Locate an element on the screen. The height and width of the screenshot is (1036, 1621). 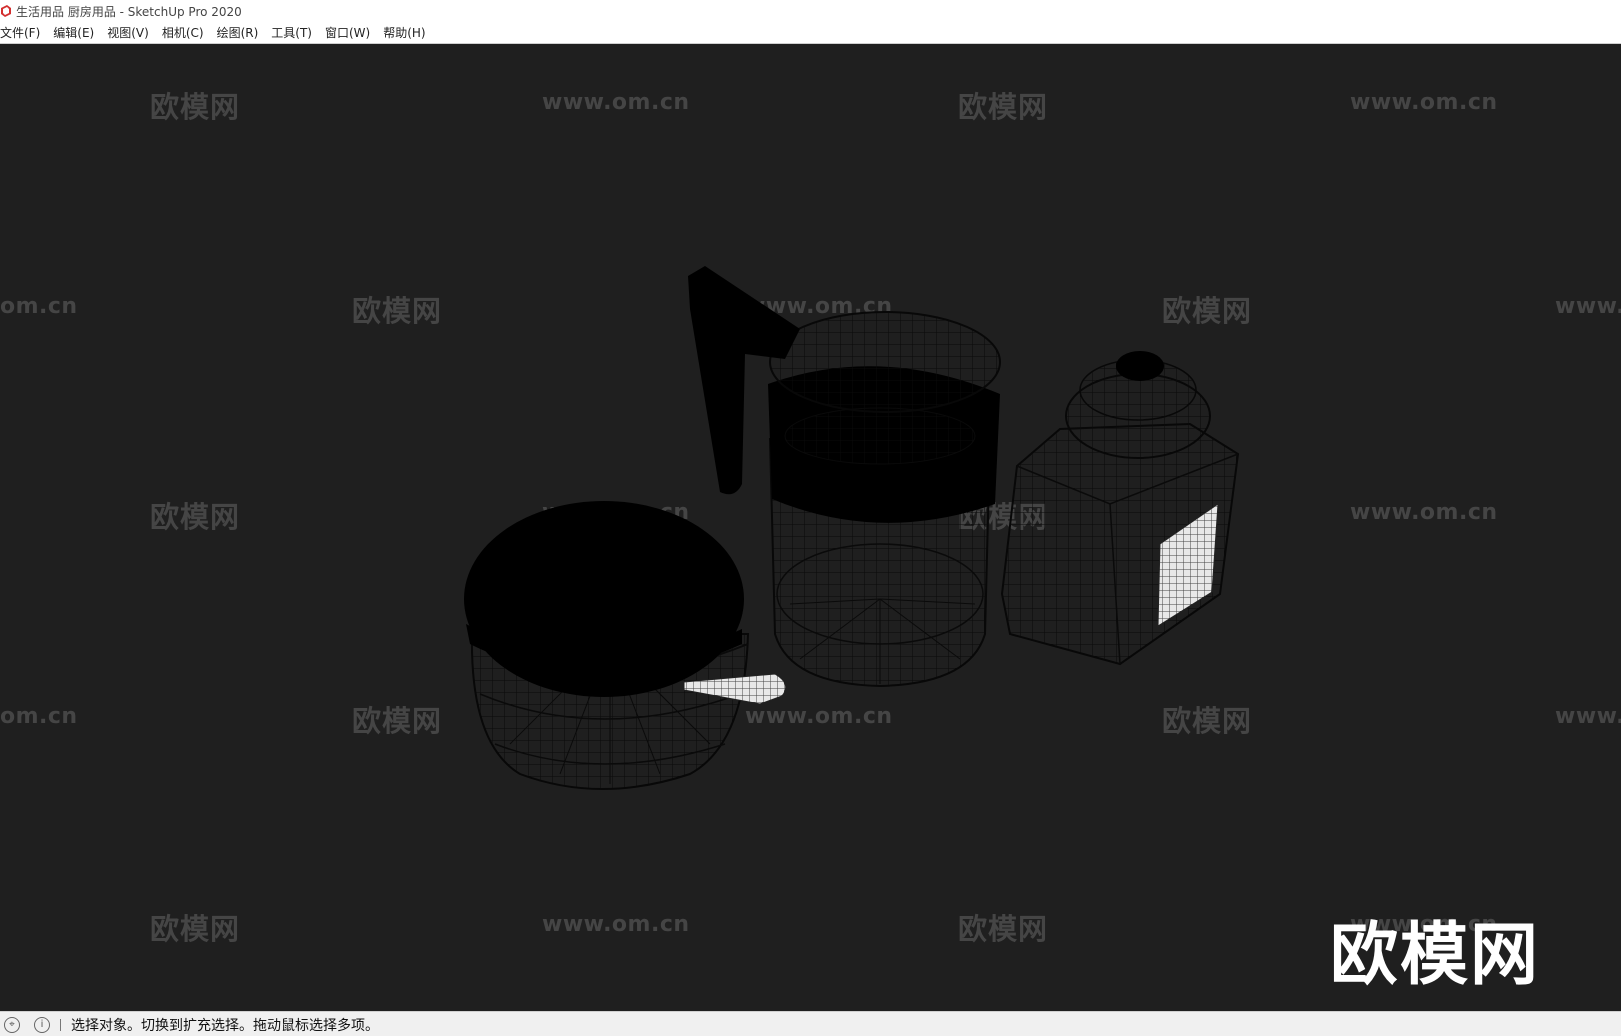
status-bar: ⌖ i 选择对象。切换到扩充选择。拖动鼠标选择多项。 is located at coordinates (810, 1023).